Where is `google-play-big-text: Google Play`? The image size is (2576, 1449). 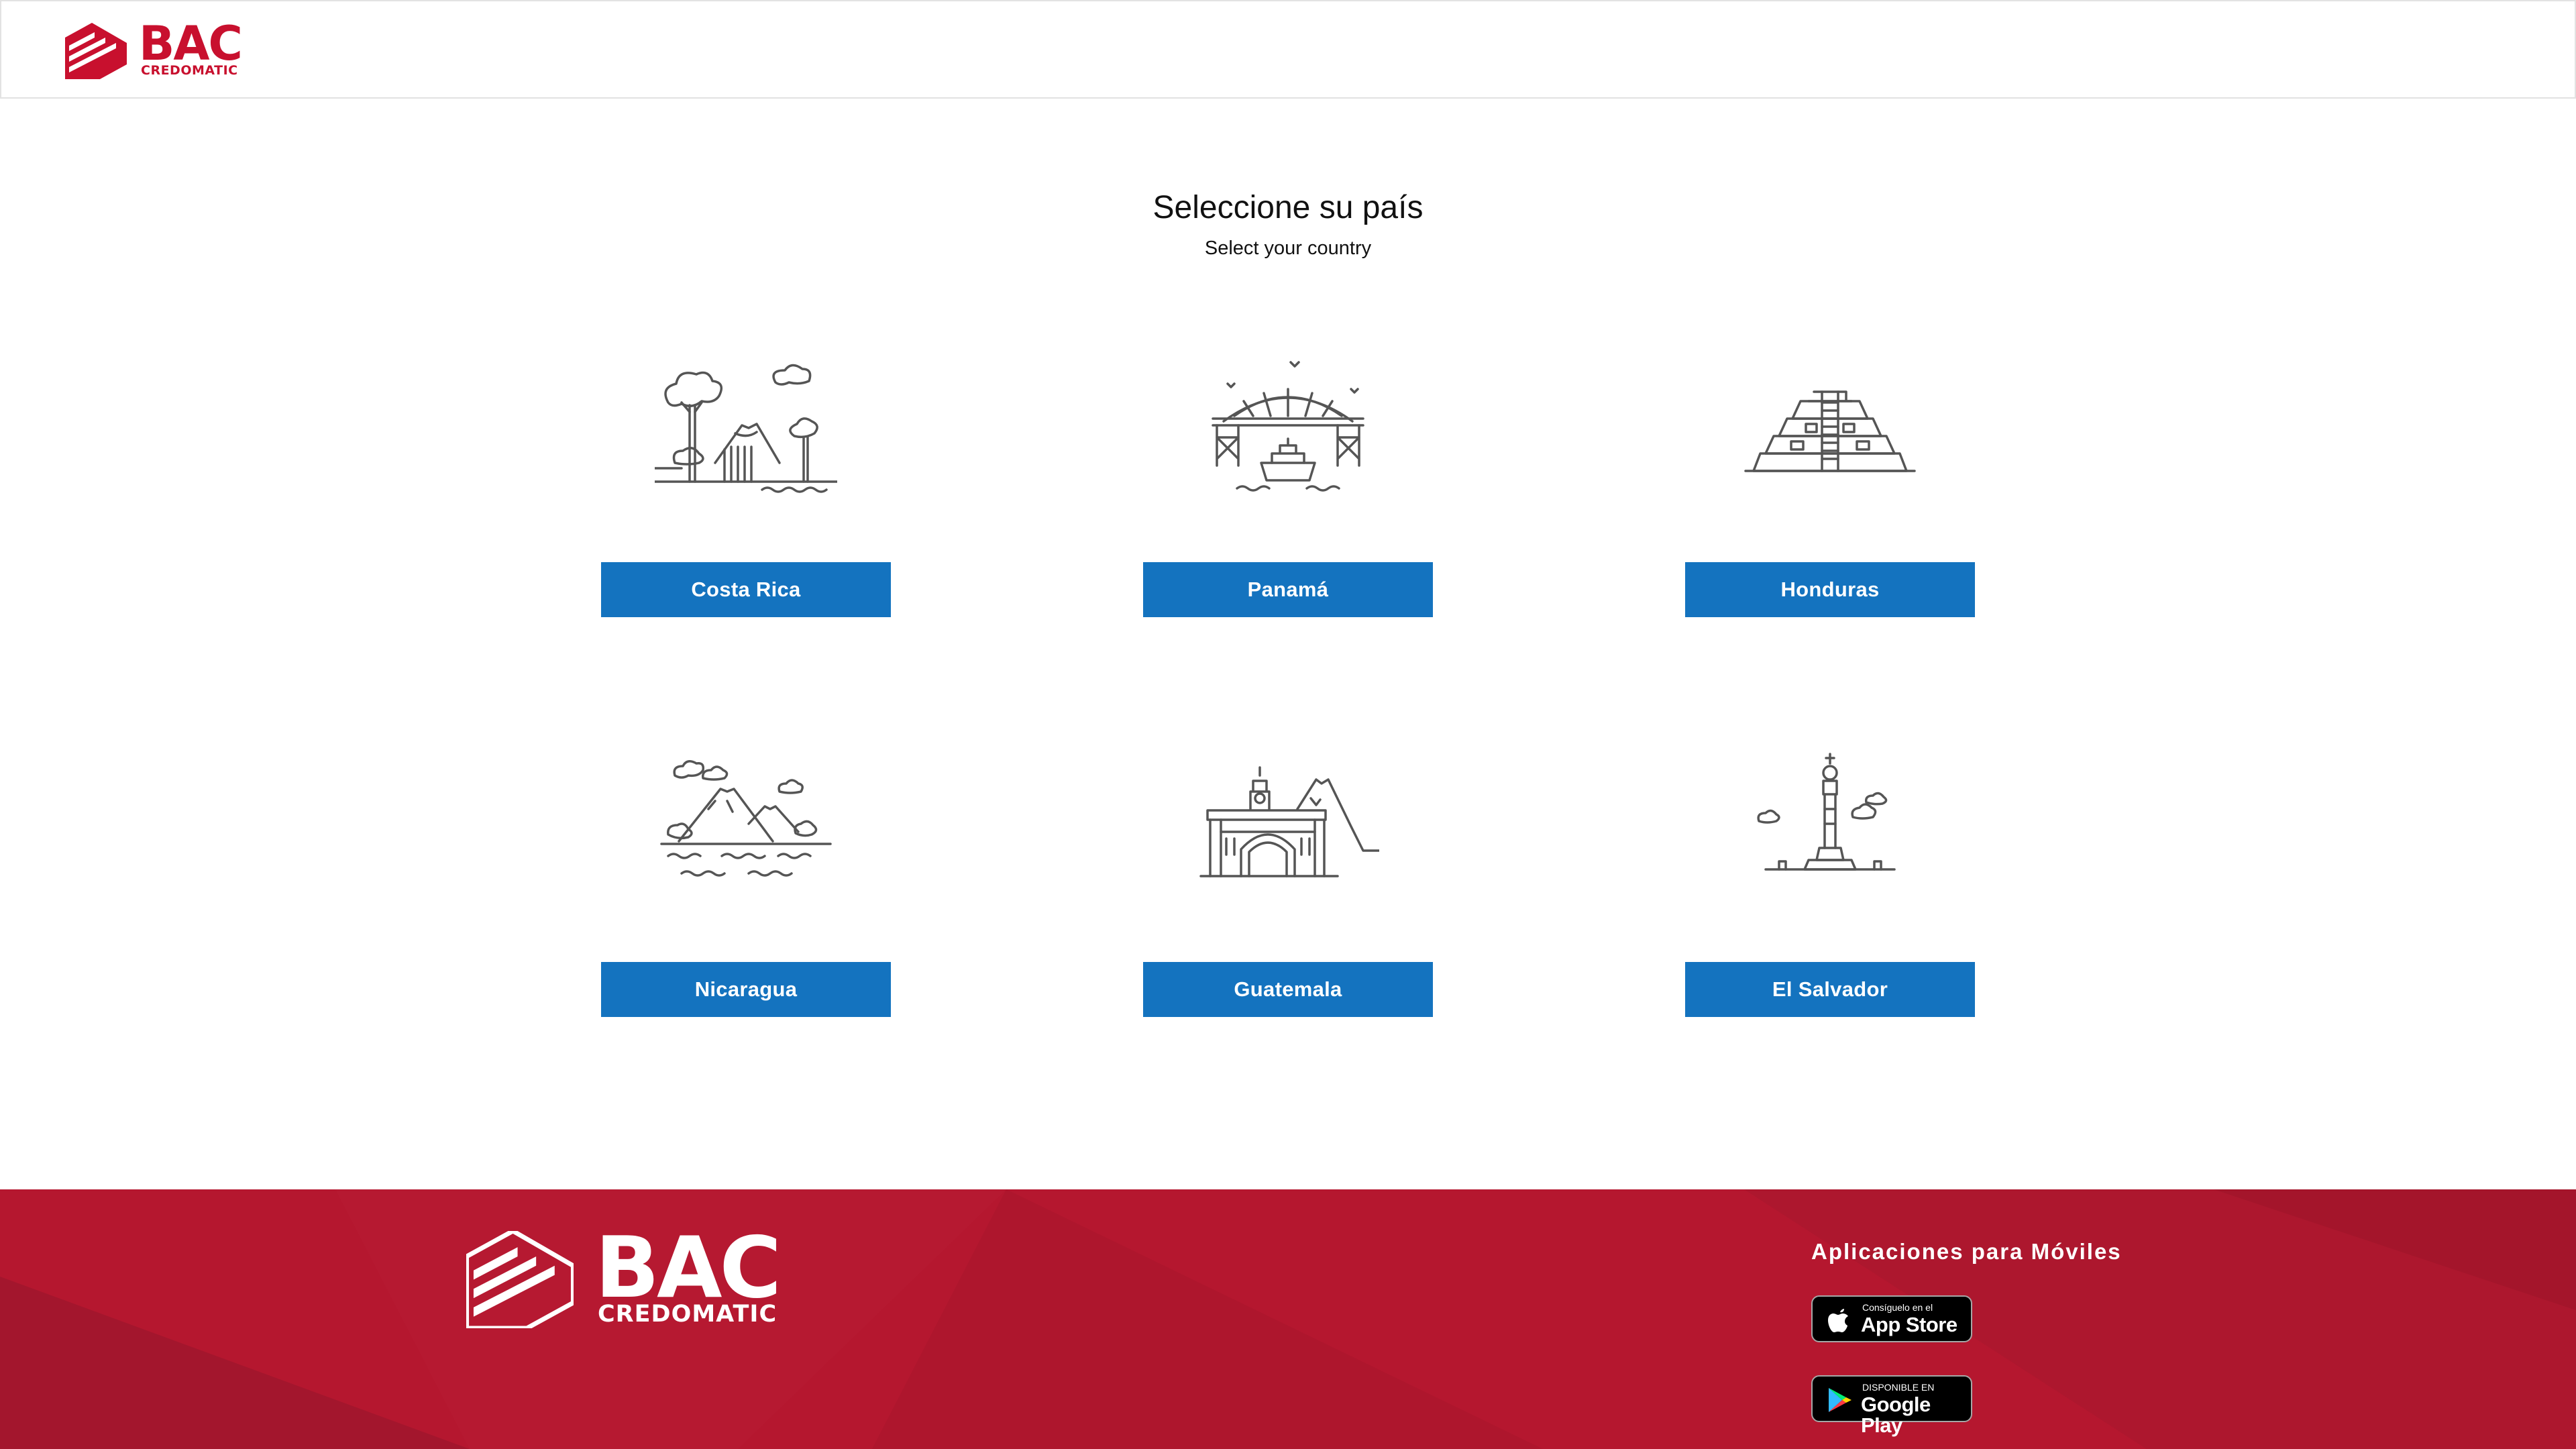 google-play-big-text: Google Play is located at coordinates (1896, 1415).